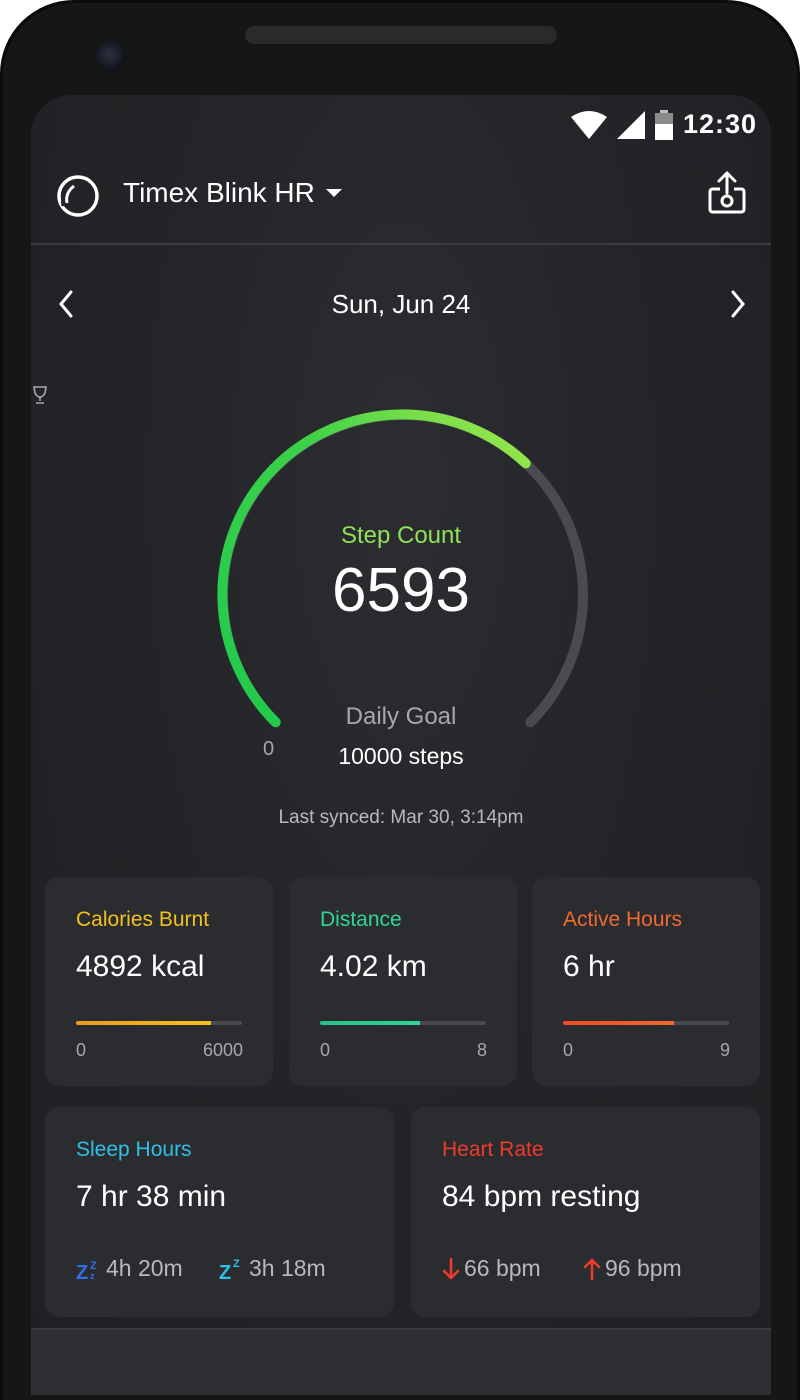 This screenshot has height=1400, width=800. Describe the element at coordinates (373, 966) in the screenshot. I see `distance-value: 4.02 km` at that location.